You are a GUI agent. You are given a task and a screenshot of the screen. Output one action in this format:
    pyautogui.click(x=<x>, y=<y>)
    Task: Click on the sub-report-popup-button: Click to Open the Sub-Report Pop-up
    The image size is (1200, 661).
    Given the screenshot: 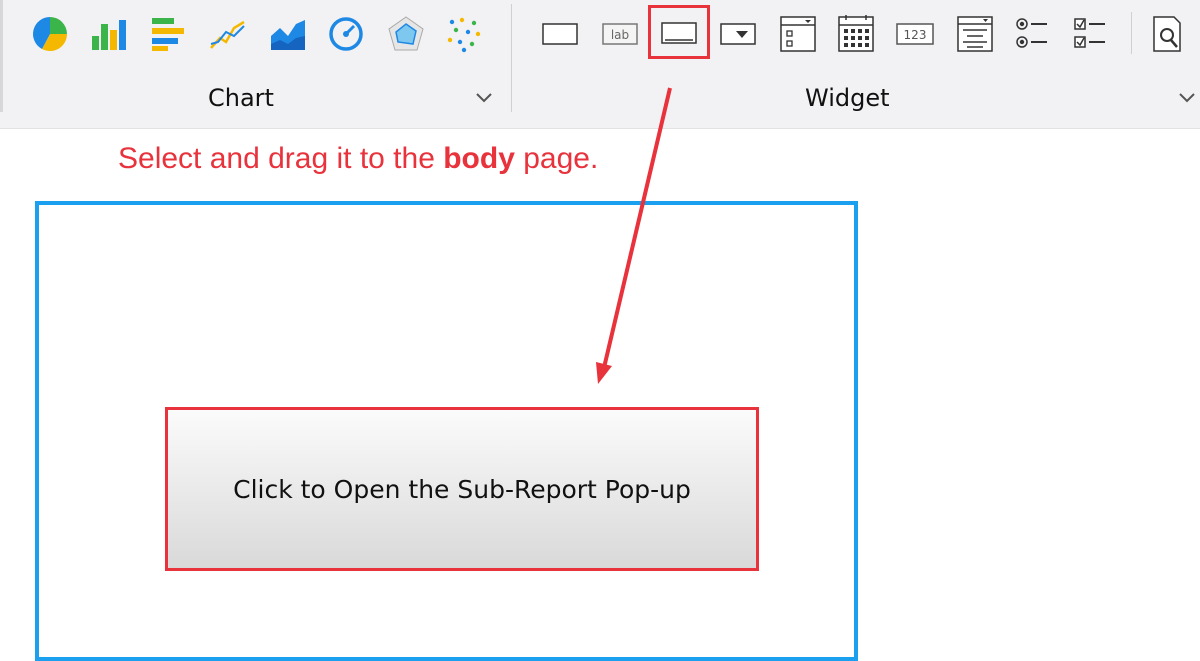 What is the action you would take?
    pyautogui.click(x=462, y=489)
    